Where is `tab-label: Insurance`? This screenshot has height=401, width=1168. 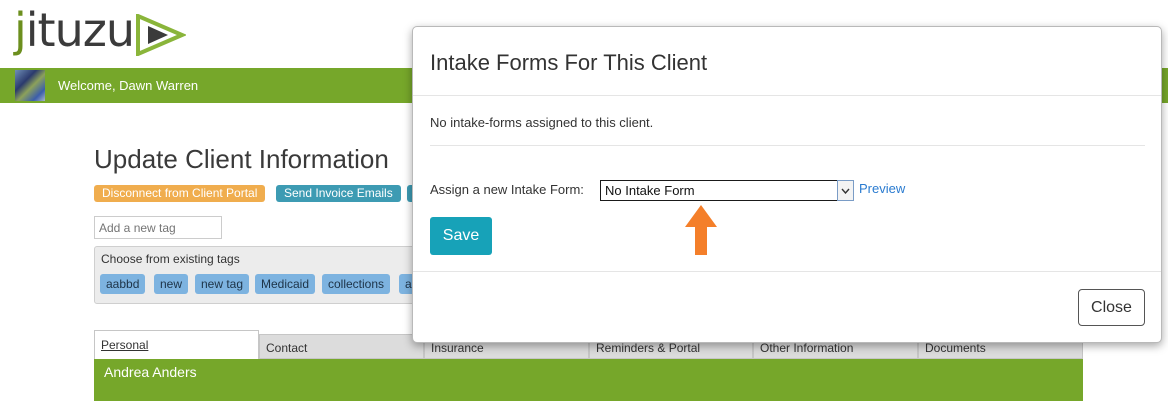 tab-label: Insurance is located at coordinates (457, 348).